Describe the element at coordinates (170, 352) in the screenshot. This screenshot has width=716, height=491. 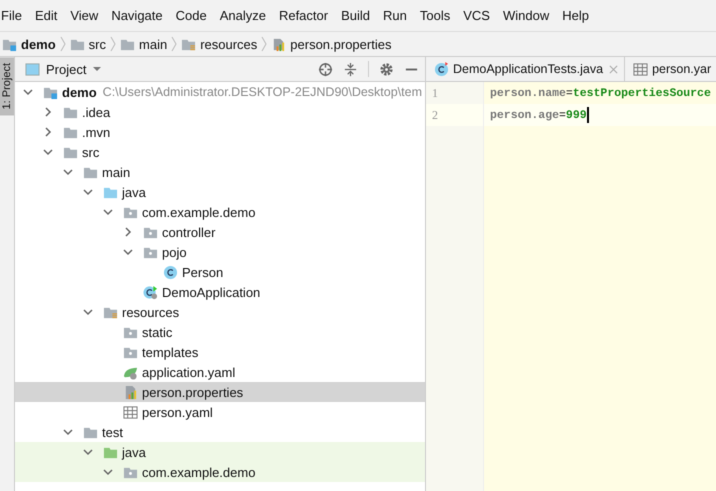
I see `tree-item-label: templates` at that location.